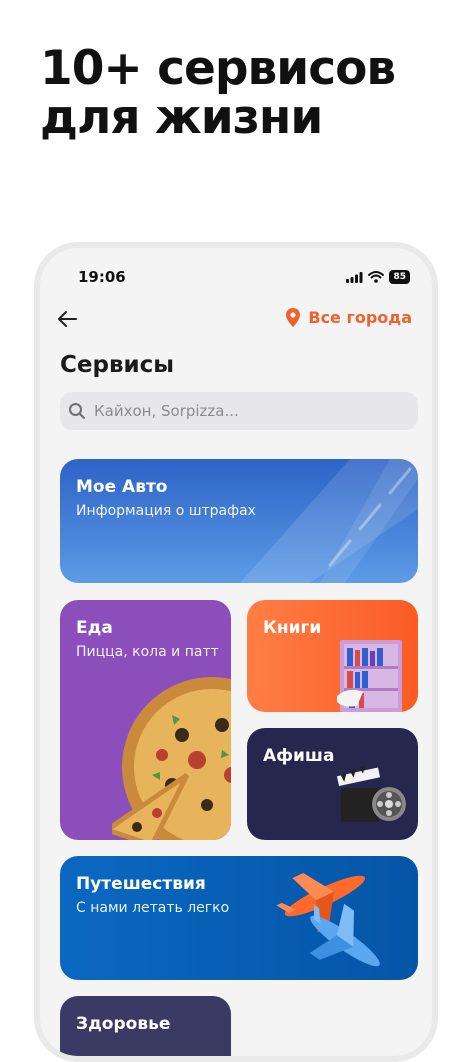 Image resolution: width=472 pixels, height=1062 pixels. Describe the element at coordinates (239, 918) in the screenshot. I see `service-card-travel: Путешествия С нами летать легко` at that location.